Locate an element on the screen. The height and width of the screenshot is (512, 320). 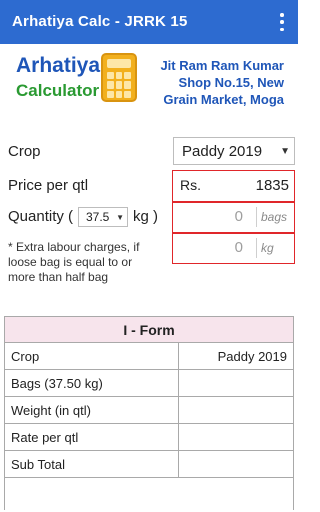
shop-market: Grain Market, Moga is located at coordinates (223, 99).